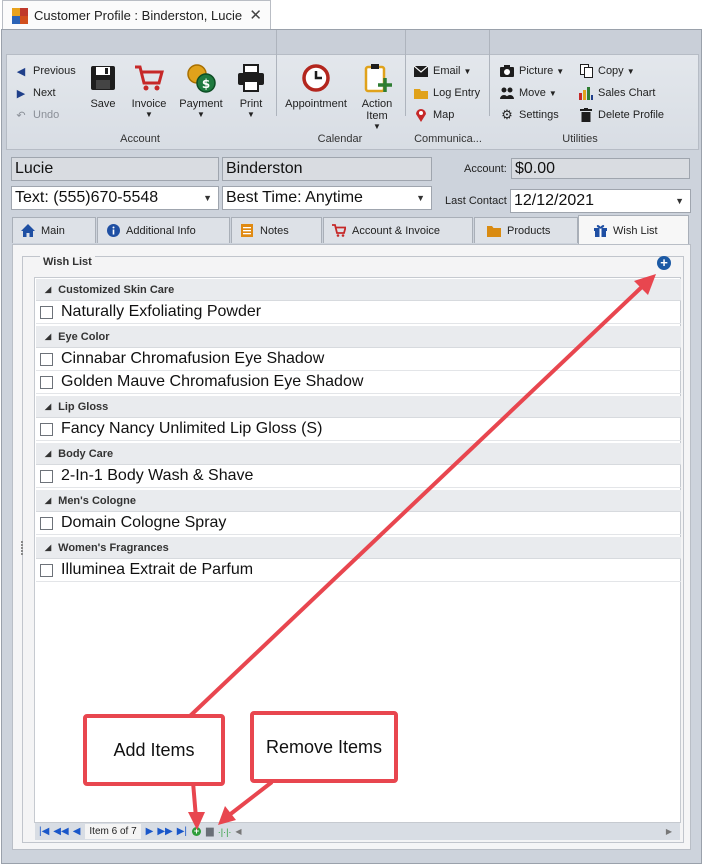  What do you see at coordinates (136, 15) in the screenshot?
I see `document-tab: Customer Profile : Binderston, Lucie ✕` at bounding box center [136, 15].